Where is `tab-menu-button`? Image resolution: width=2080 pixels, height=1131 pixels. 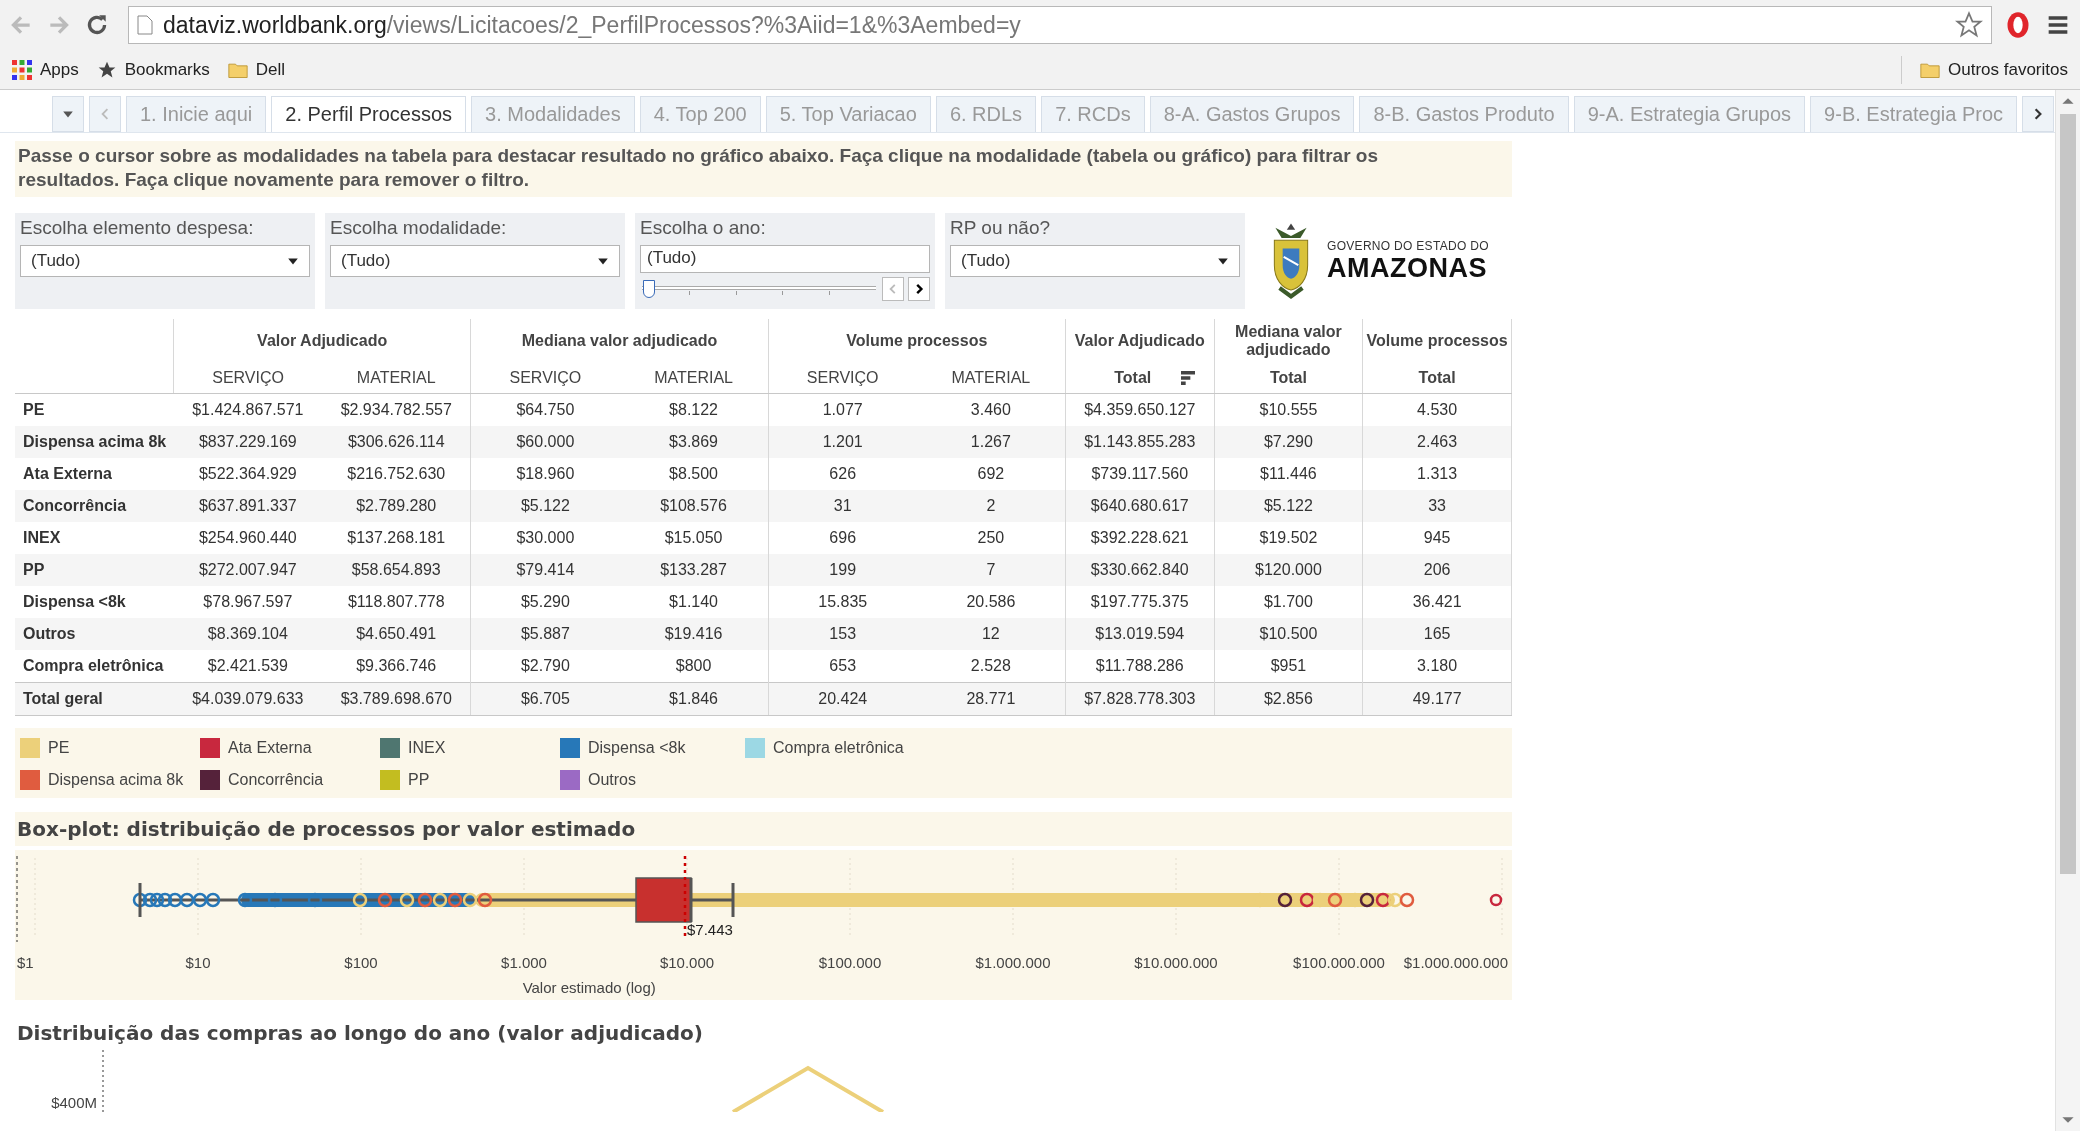
tab-menu-button is located at coordinates (68, 114).